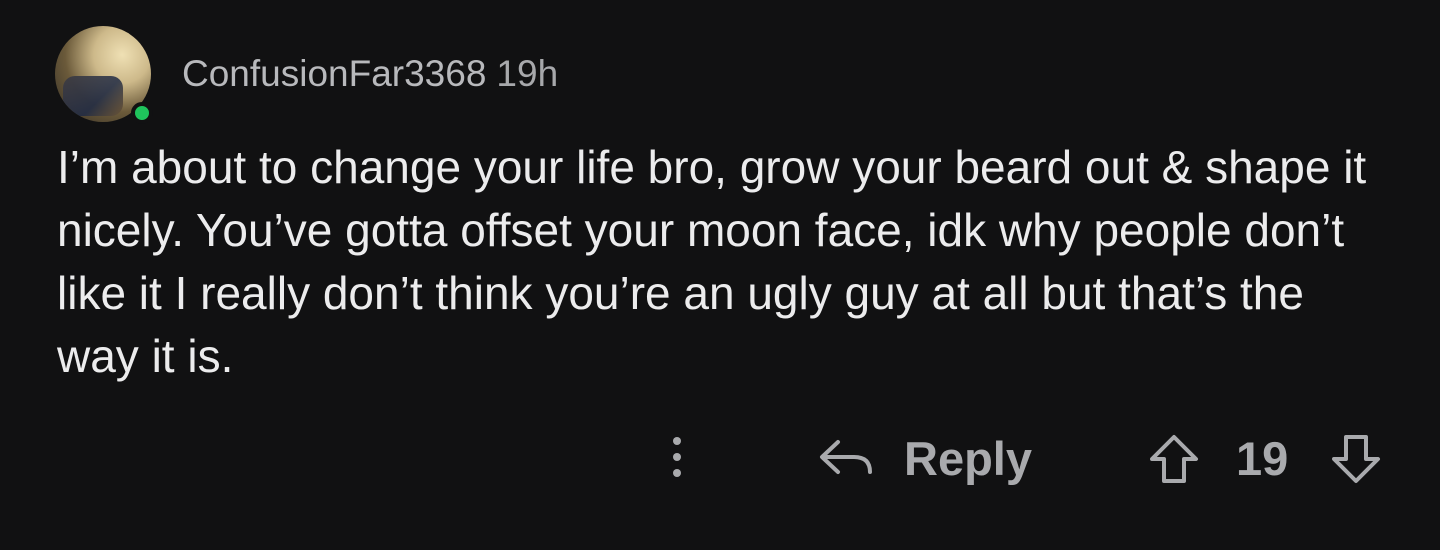  I want to click on username-link: ConfusionFar3368, so click(334, 73).